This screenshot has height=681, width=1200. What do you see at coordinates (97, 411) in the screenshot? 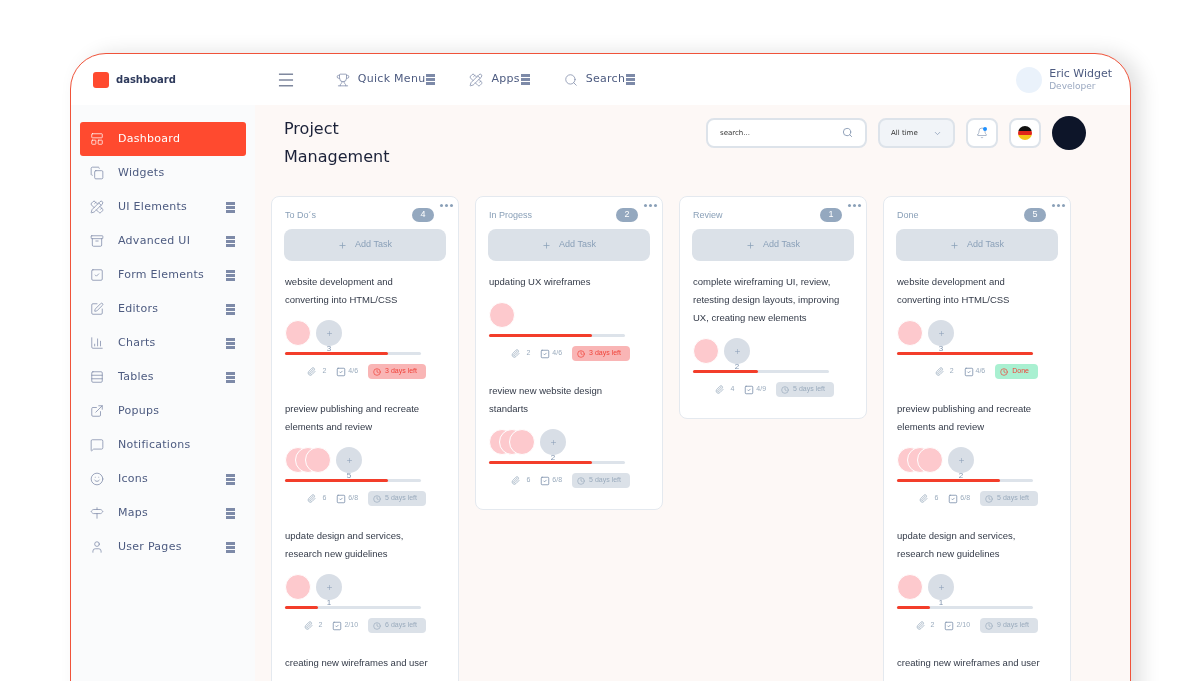
I see `external-link-icon` at bounding box center [97, 411].